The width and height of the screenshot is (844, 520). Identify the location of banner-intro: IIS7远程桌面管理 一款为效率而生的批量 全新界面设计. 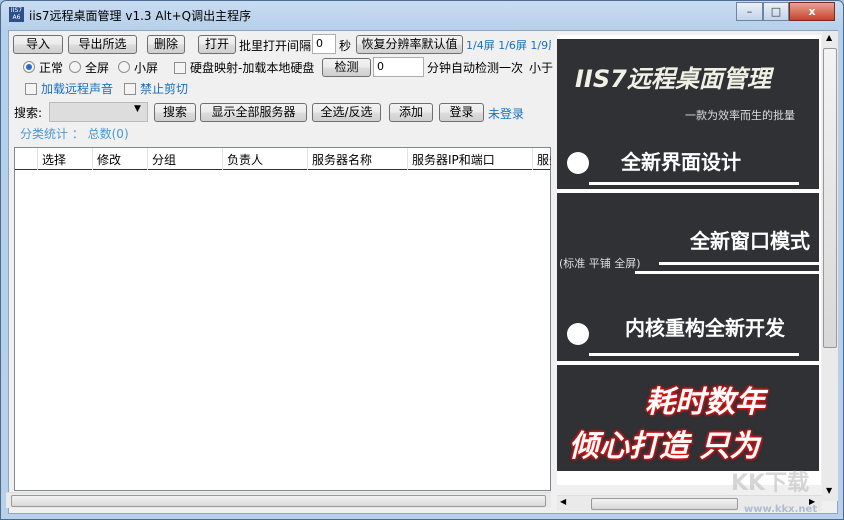
(688, 114).